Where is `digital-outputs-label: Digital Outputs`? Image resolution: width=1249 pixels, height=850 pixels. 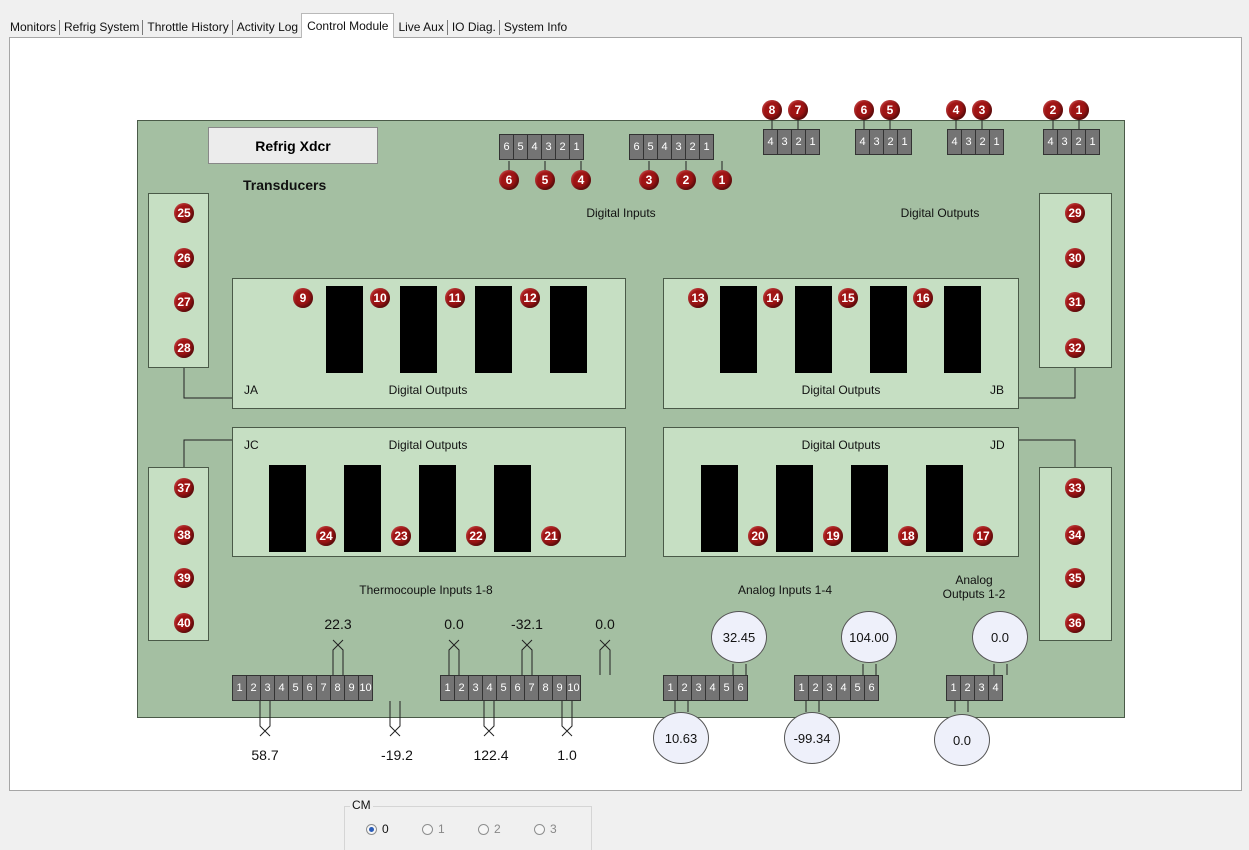 digital-outputs-label: Digital Outputs is located at coordinates (940, 213).